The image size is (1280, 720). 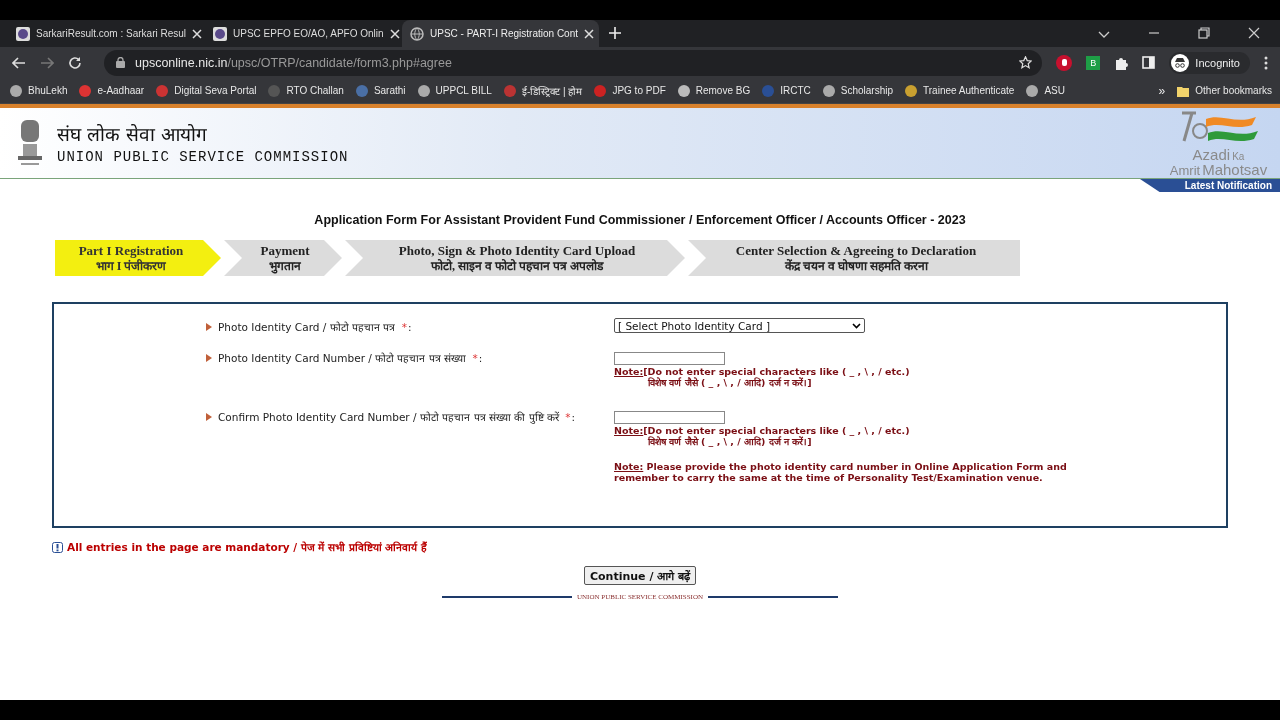 I want to click on bookmark: BhuLekh, so click(x=39, y=90).